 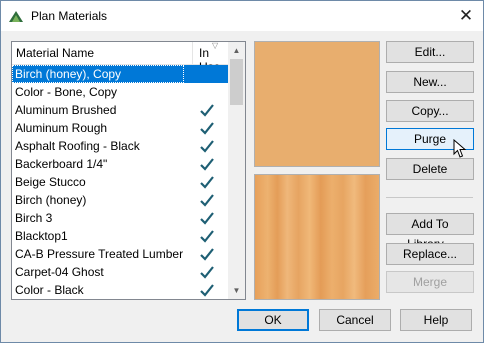 What do you see at coordinates (120, 272) in the screenshot?
I see `list-item: Carpet-04 Ghost` at bounding box center [120, 272].